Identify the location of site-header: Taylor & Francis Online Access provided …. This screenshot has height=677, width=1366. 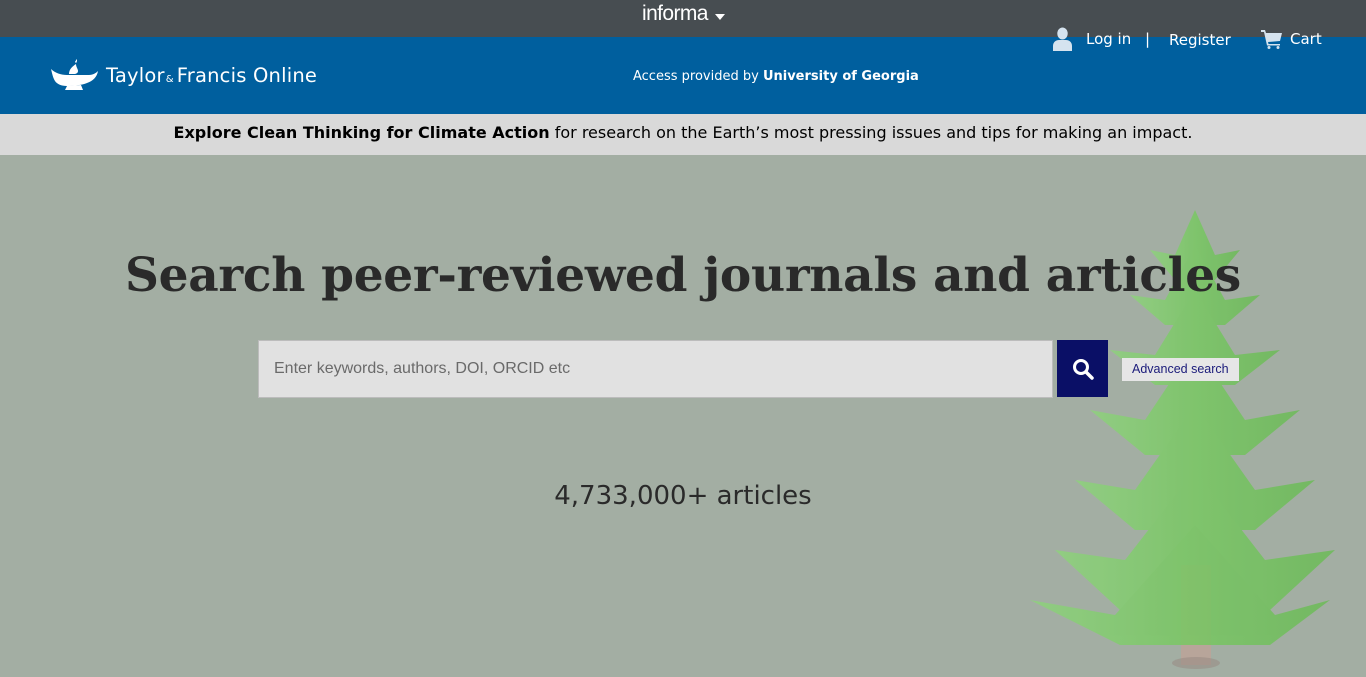
(683, 75).